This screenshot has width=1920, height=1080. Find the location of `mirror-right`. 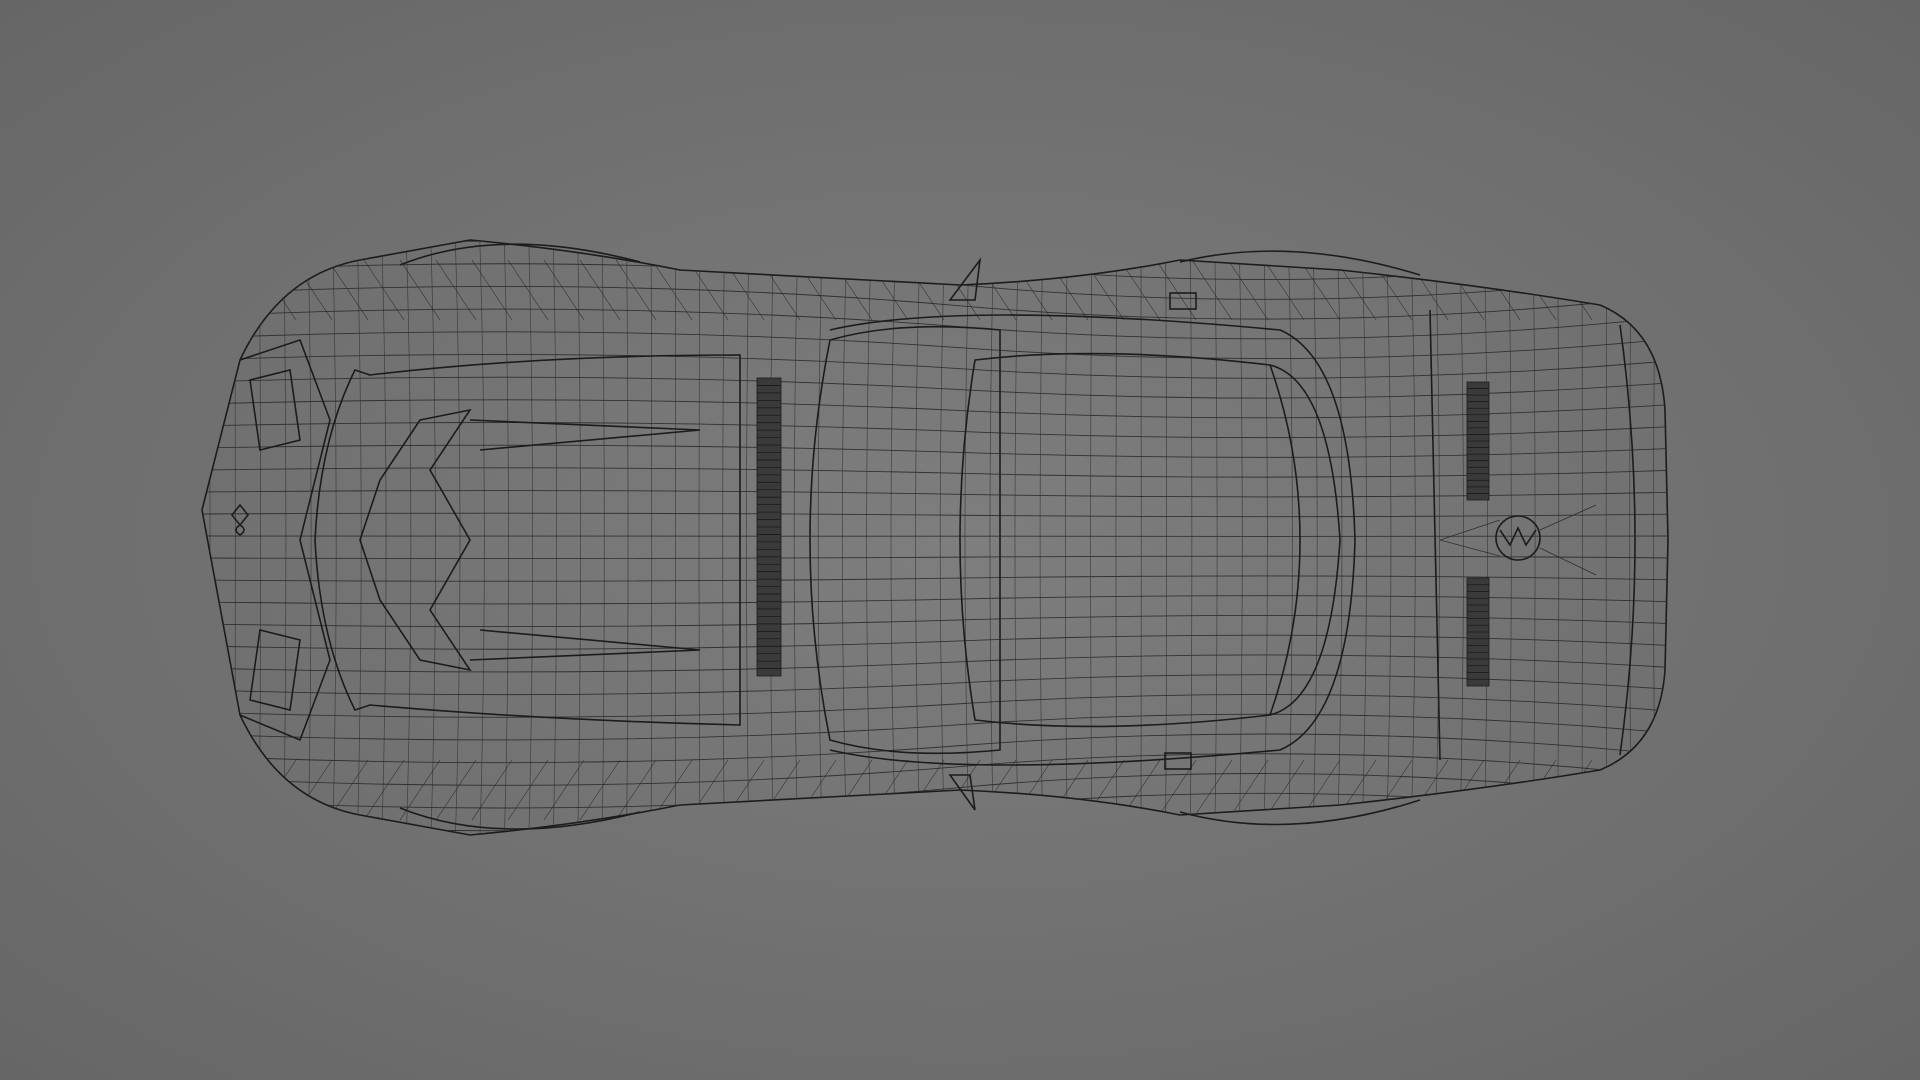

mirror-right is located at coordinates (962, 792).